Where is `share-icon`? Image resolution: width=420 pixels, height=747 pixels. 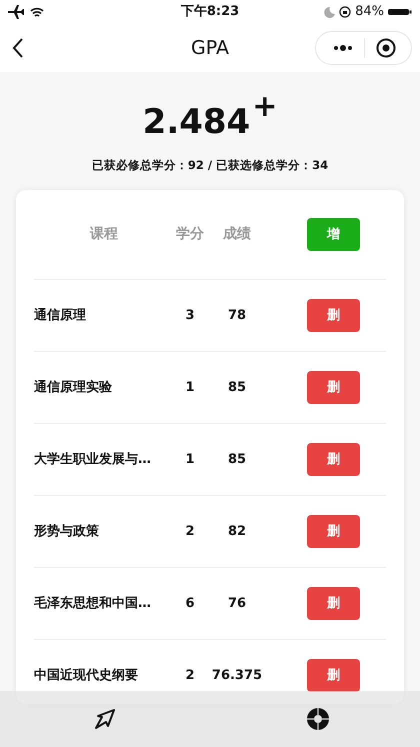
share-icon is located at coordinates (106, 719).